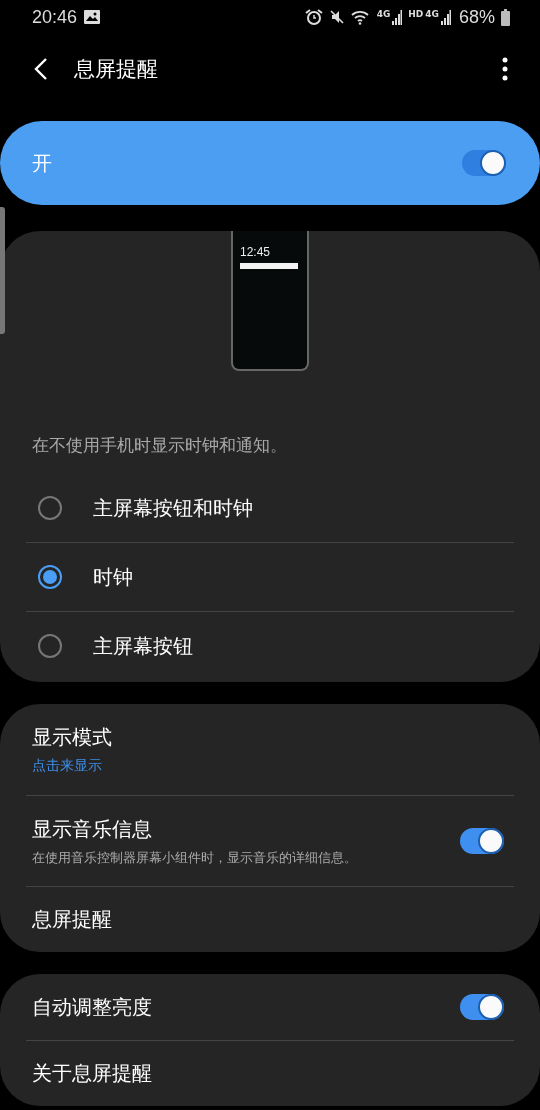 This screenshot has width=540, height=1110. Describe the element at coordinates (270, 1073) in the screenshot. I see `settings-item: 关于息屏提醒` at that location.